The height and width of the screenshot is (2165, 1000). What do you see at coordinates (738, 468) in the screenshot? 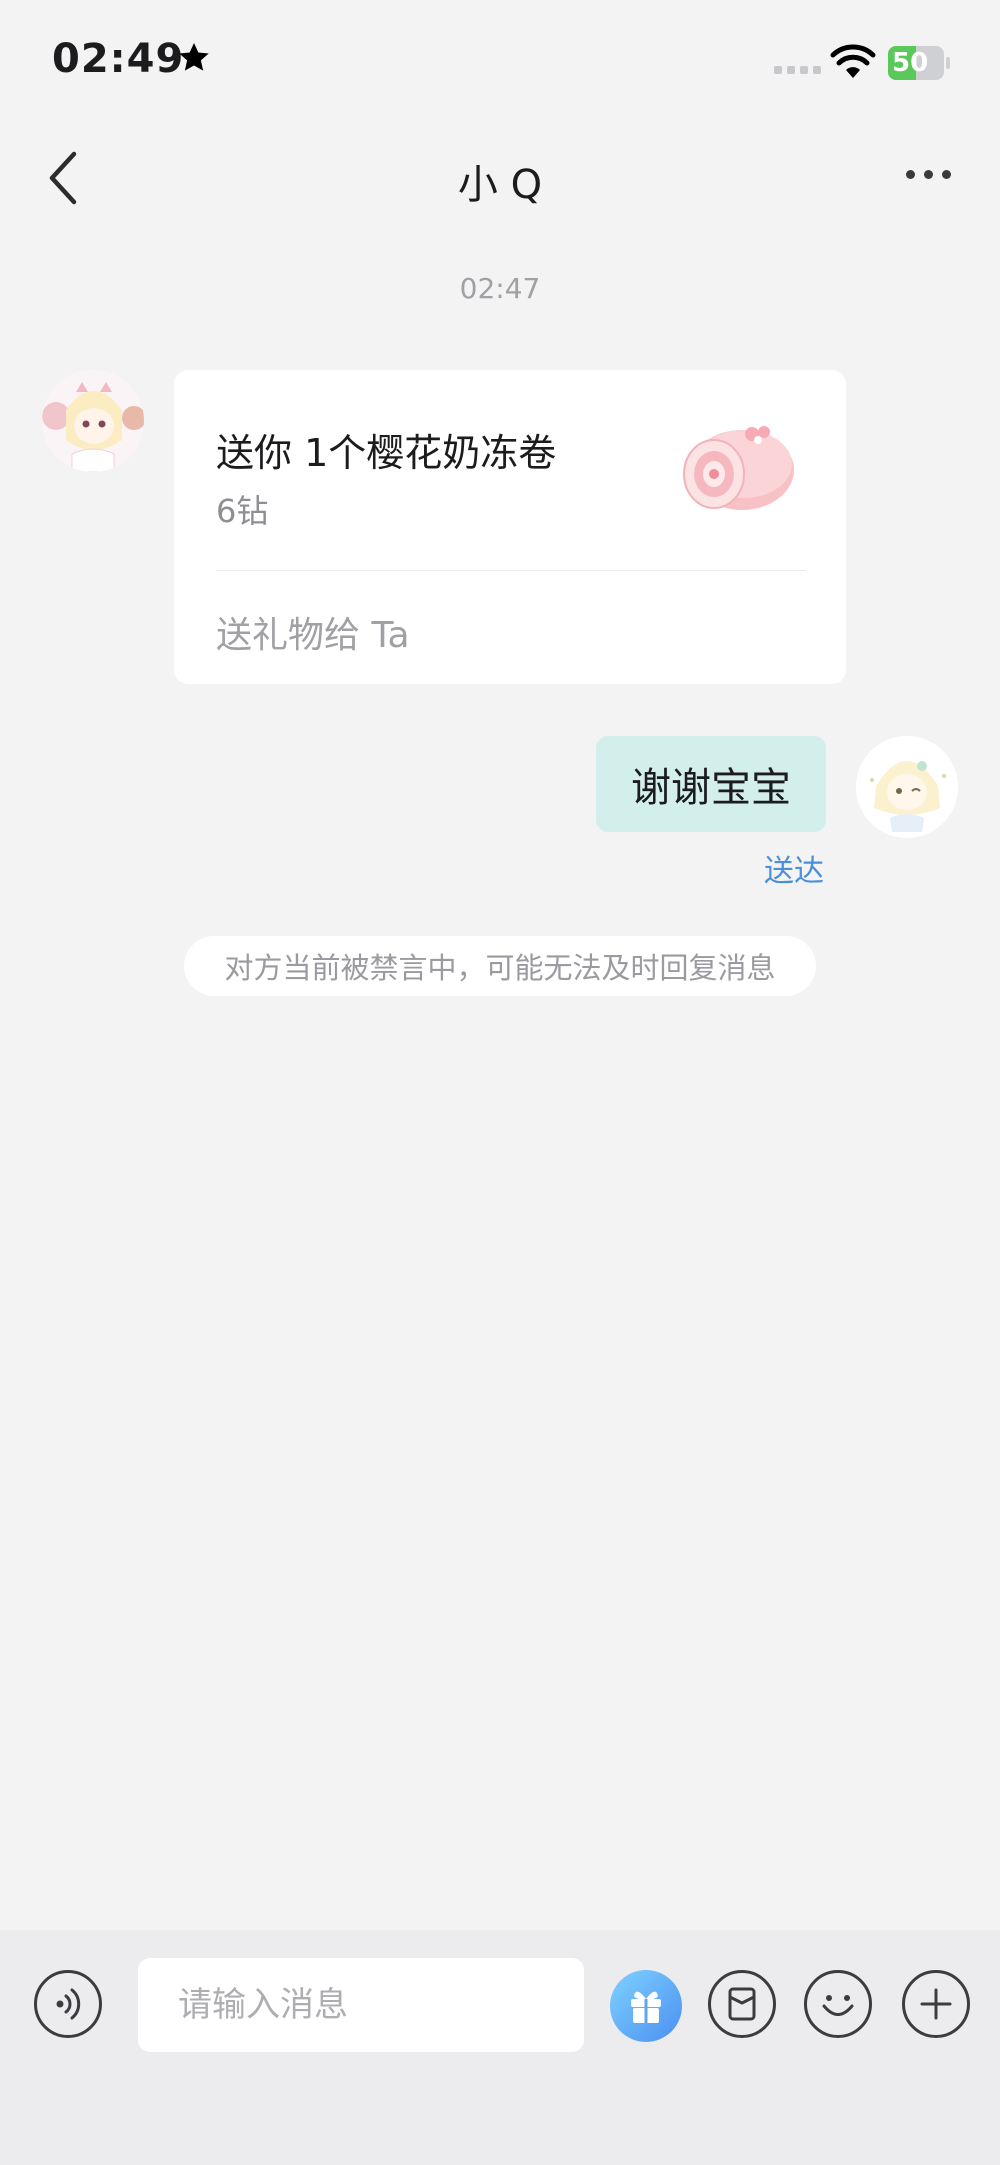
I see `sakura-roll-cake-image` at bounding box center [738, 468].